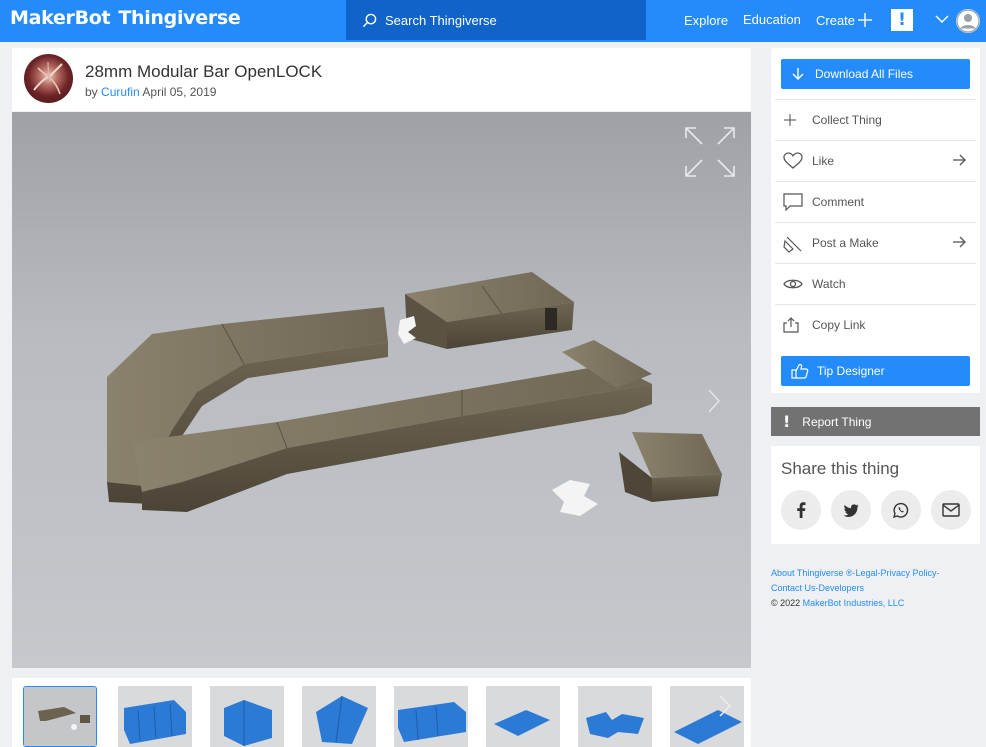 This screenshot has height=747, width=986. I want to click on download-label: Download All Files, so click(864, 74).